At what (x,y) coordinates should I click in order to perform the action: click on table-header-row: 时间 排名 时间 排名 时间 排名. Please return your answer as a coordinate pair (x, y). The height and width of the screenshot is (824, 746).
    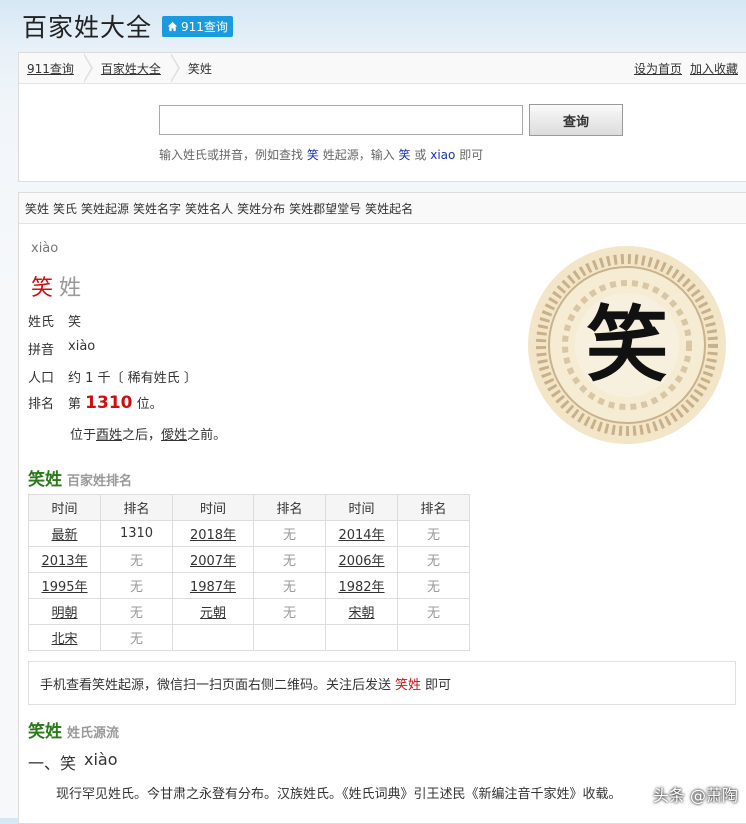
    Looking at the image, I should click on (249, 507).